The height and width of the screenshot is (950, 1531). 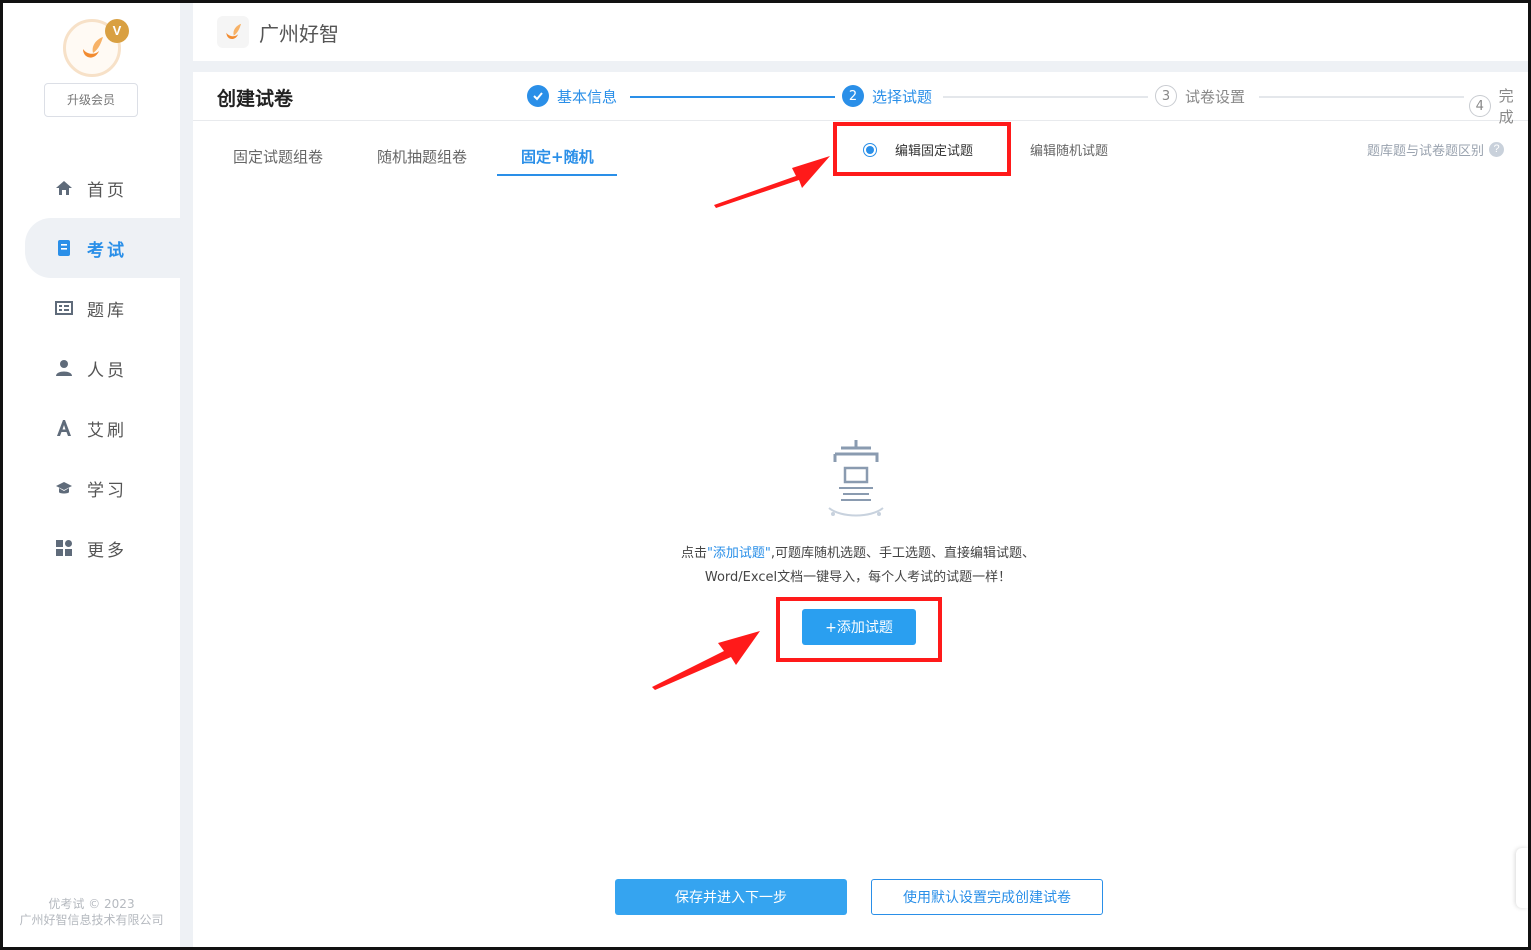 I want to click on sidebar-item-home: 首页, so click(x=91, y=188).